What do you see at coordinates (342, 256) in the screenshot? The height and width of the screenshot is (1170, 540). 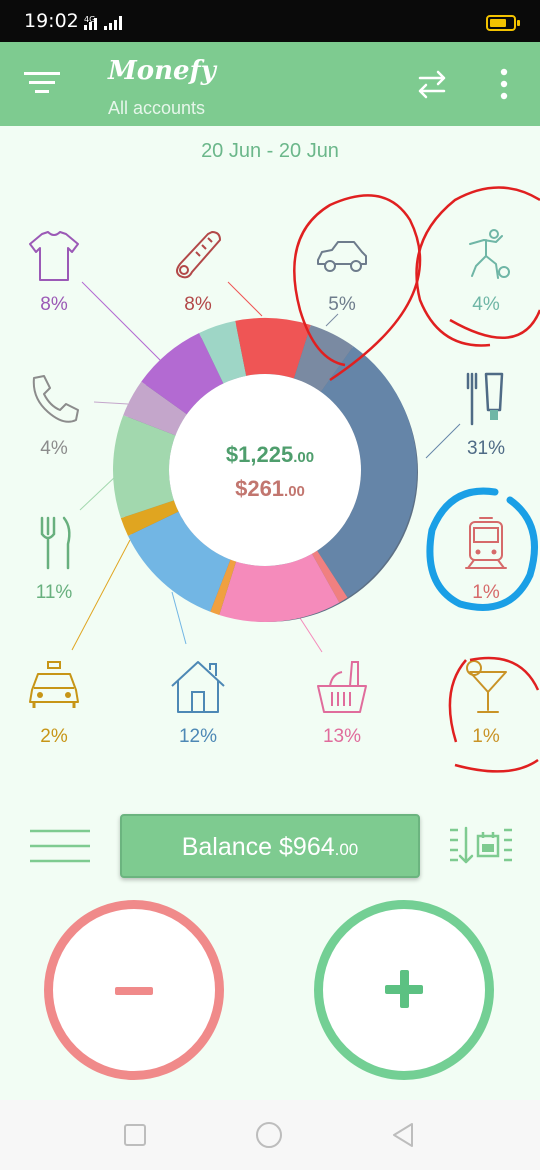 I see `car-icon` at bounding box center [342, 256].